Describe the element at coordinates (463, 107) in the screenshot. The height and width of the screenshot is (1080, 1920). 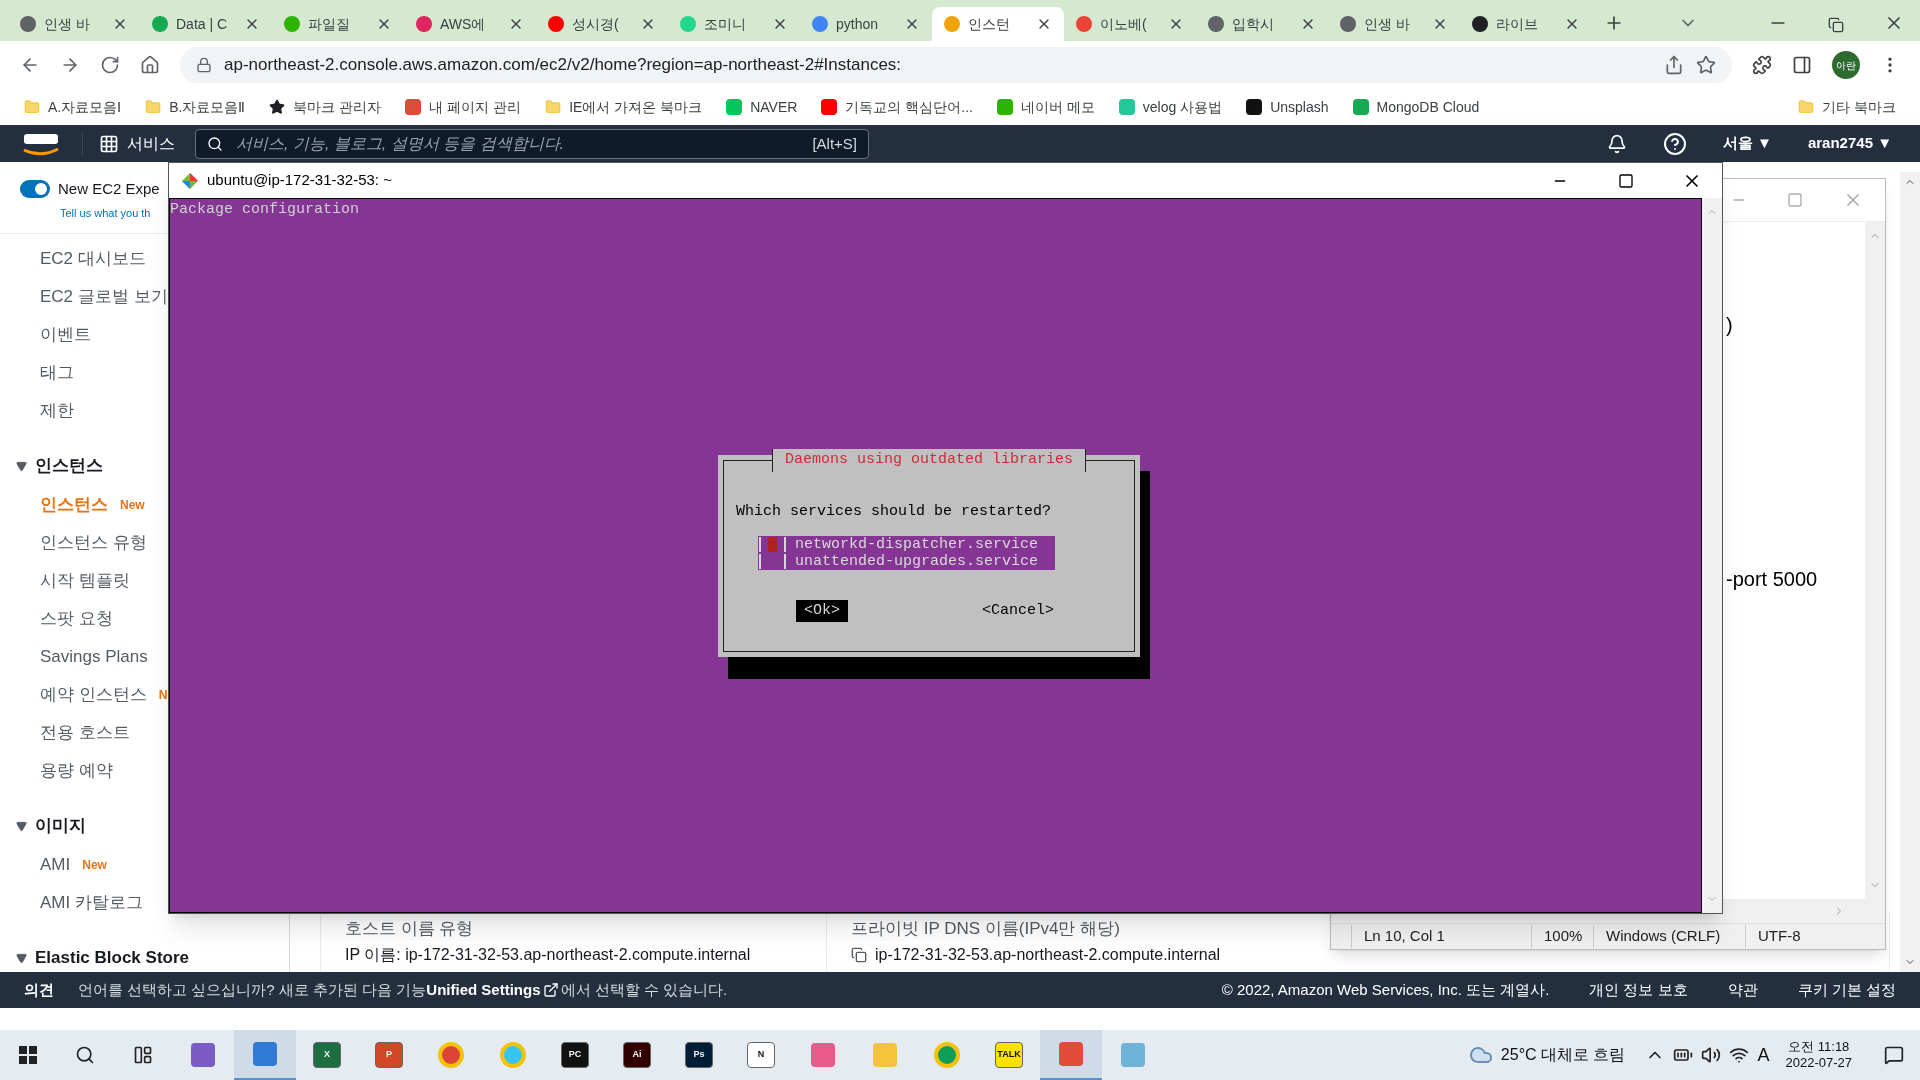
I see `bookmark: 내 페이지 관리` at that location.